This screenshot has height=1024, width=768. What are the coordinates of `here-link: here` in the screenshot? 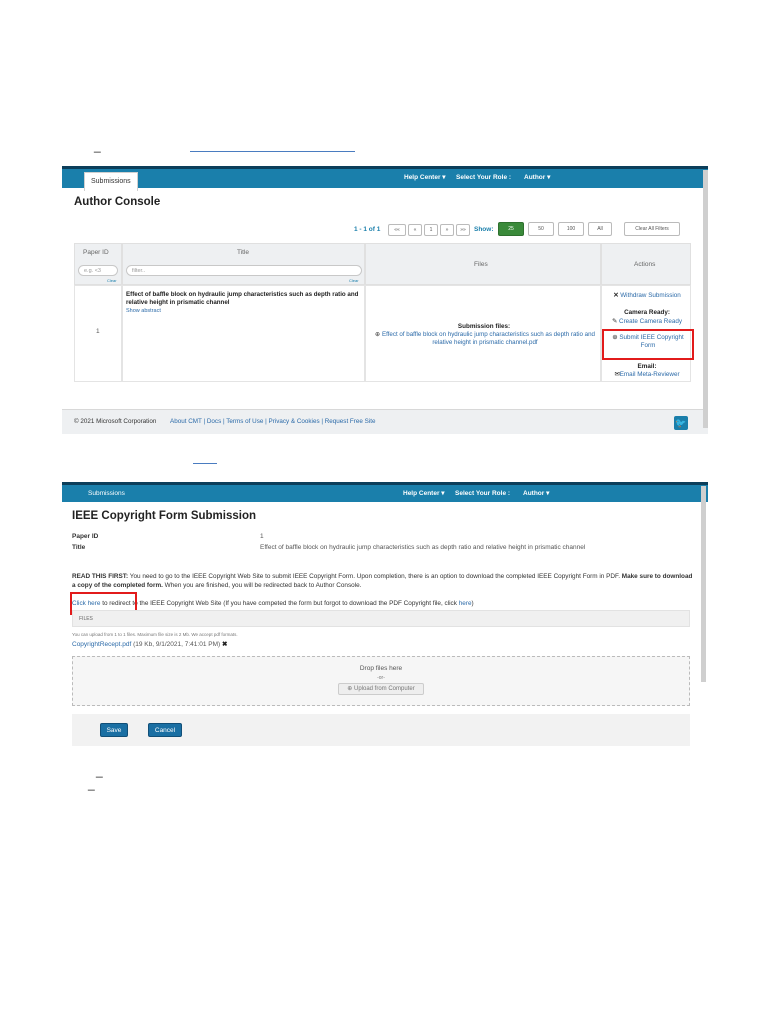 It's located at (465, 603).